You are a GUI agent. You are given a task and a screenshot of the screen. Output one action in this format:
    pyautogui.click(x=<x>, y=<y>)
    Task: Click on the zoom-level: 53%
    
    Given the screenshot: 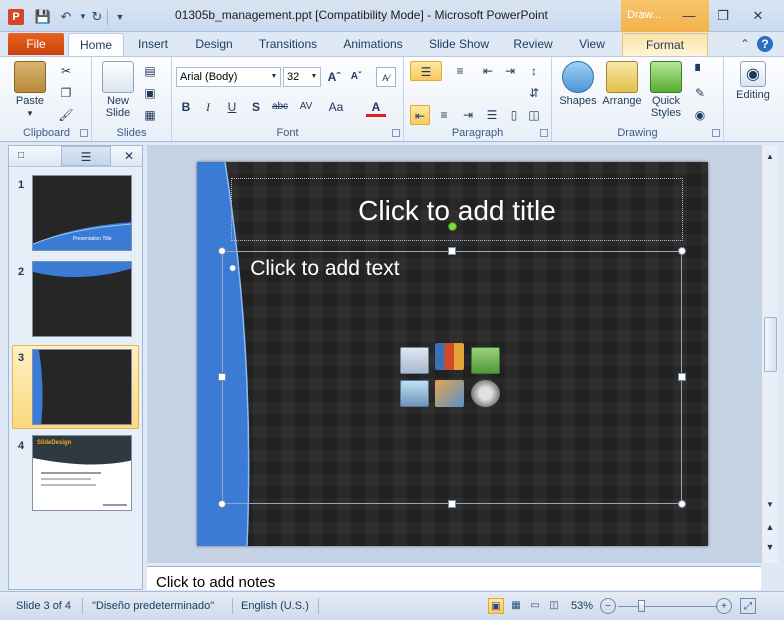 What is the action you would take?
    pyautogui.click(x=582, y=606)
    